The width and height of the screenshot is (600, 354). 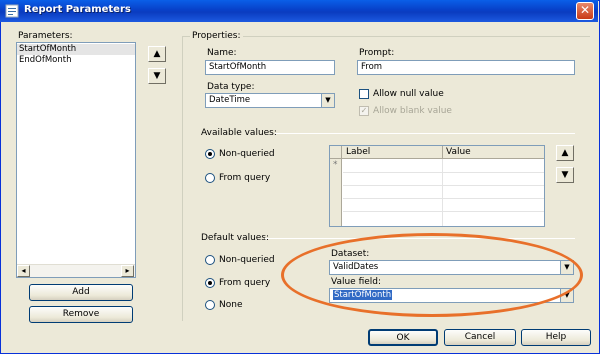 I want to click on available-move-down-button: ▼, so click(x=565, y=175).